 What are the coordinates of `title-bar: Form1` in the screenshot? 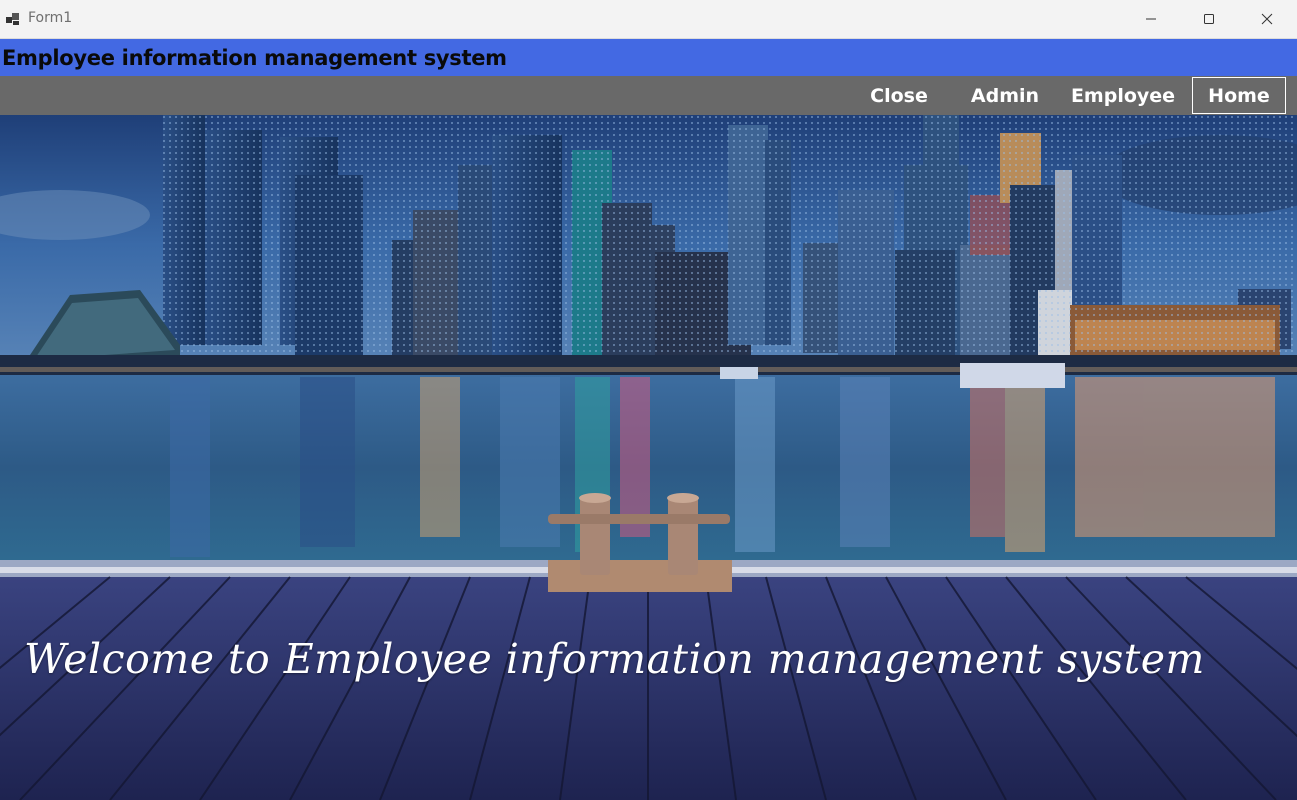 It's located at (648, 19).